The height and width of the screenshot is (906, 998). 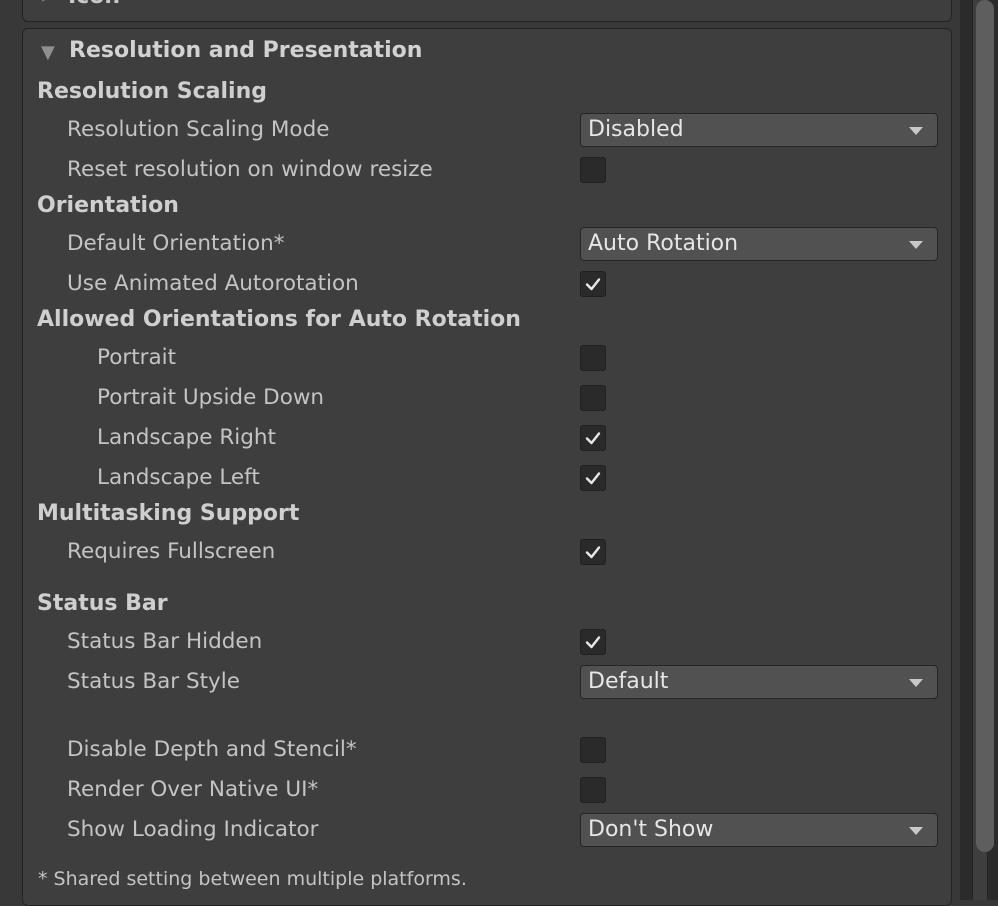 What do you see at coordinates (176, 243) in the screenshot?
I see `default-orientation-label: Default Orientation*` at bounding box center [176, 243].